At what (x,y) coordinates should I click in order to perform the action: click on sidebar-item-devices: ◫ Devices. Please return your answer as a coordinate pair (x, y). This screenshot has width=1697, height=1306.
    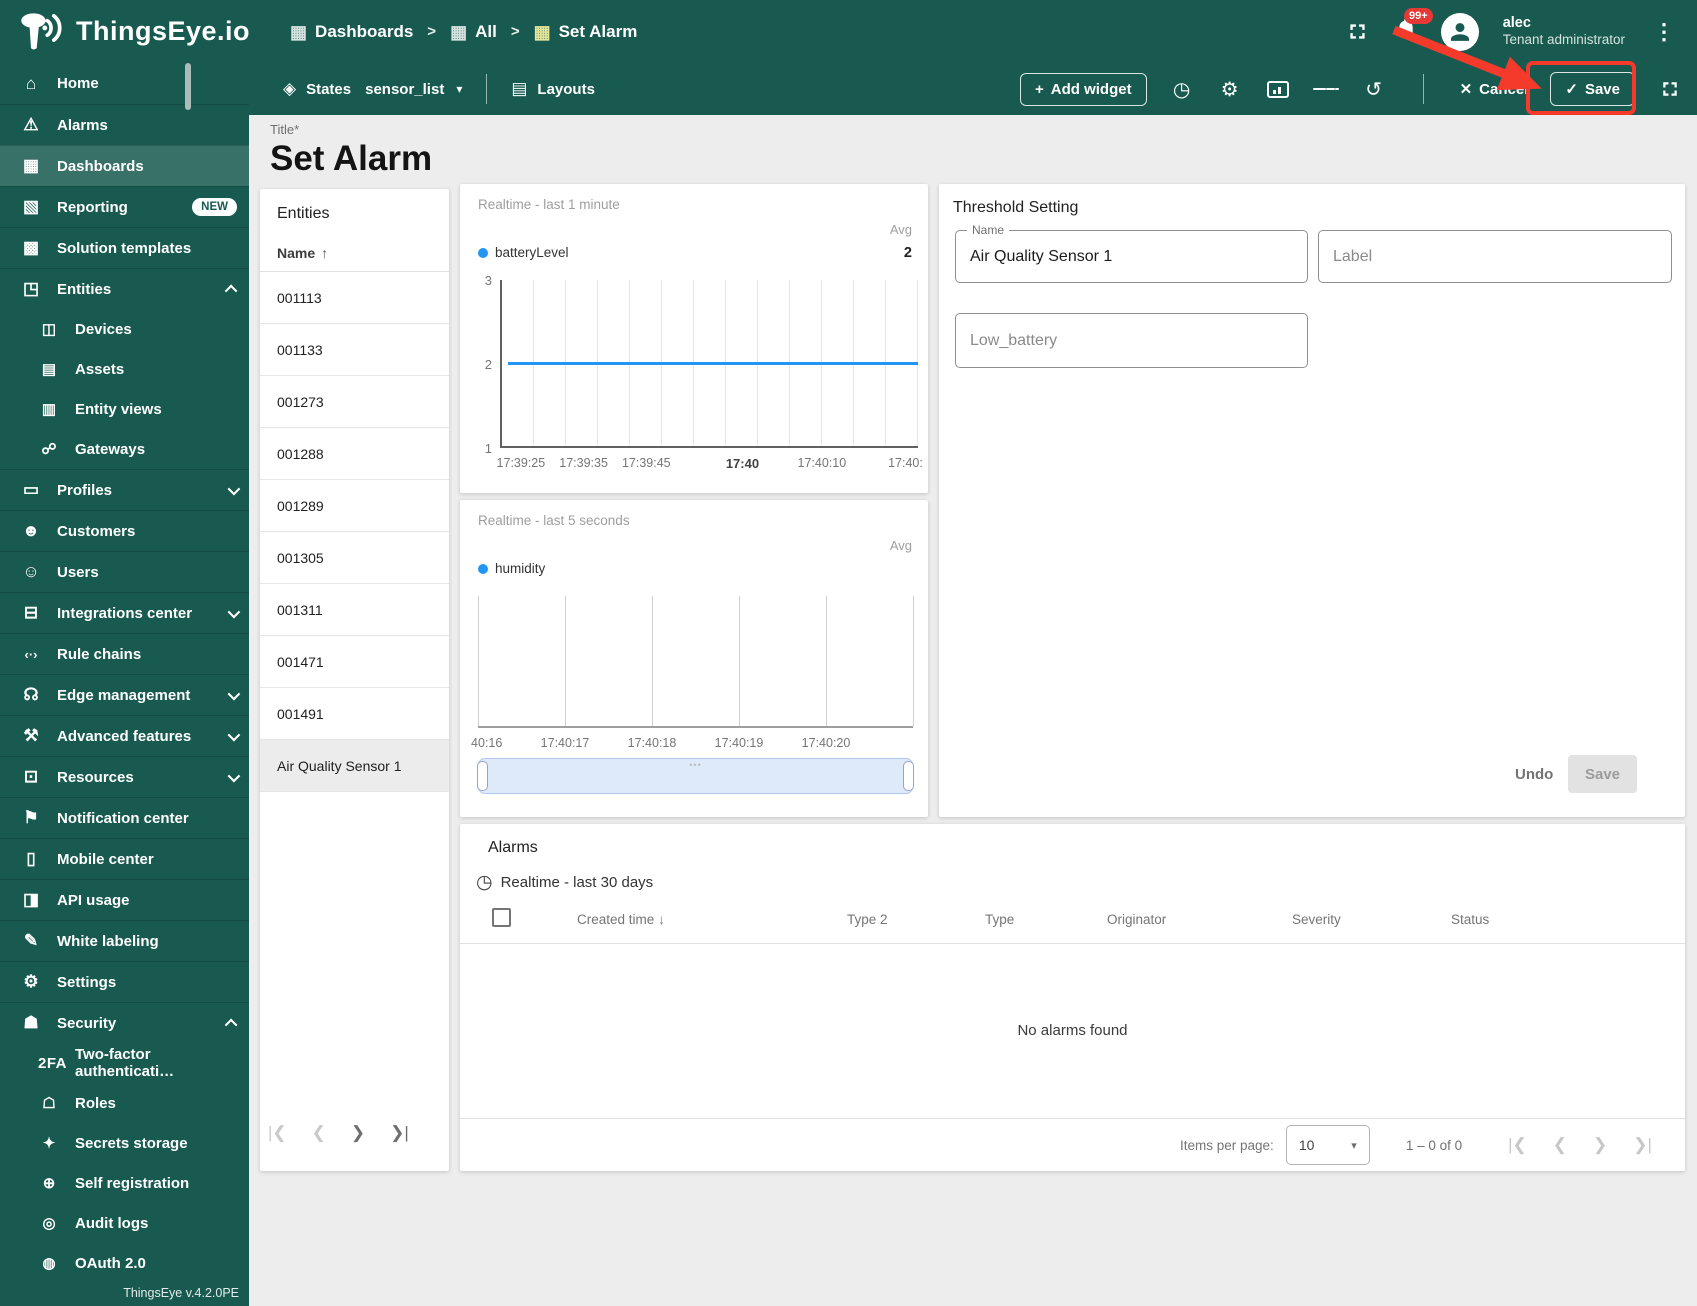
    Looking at the image, I should click on (124, 329).